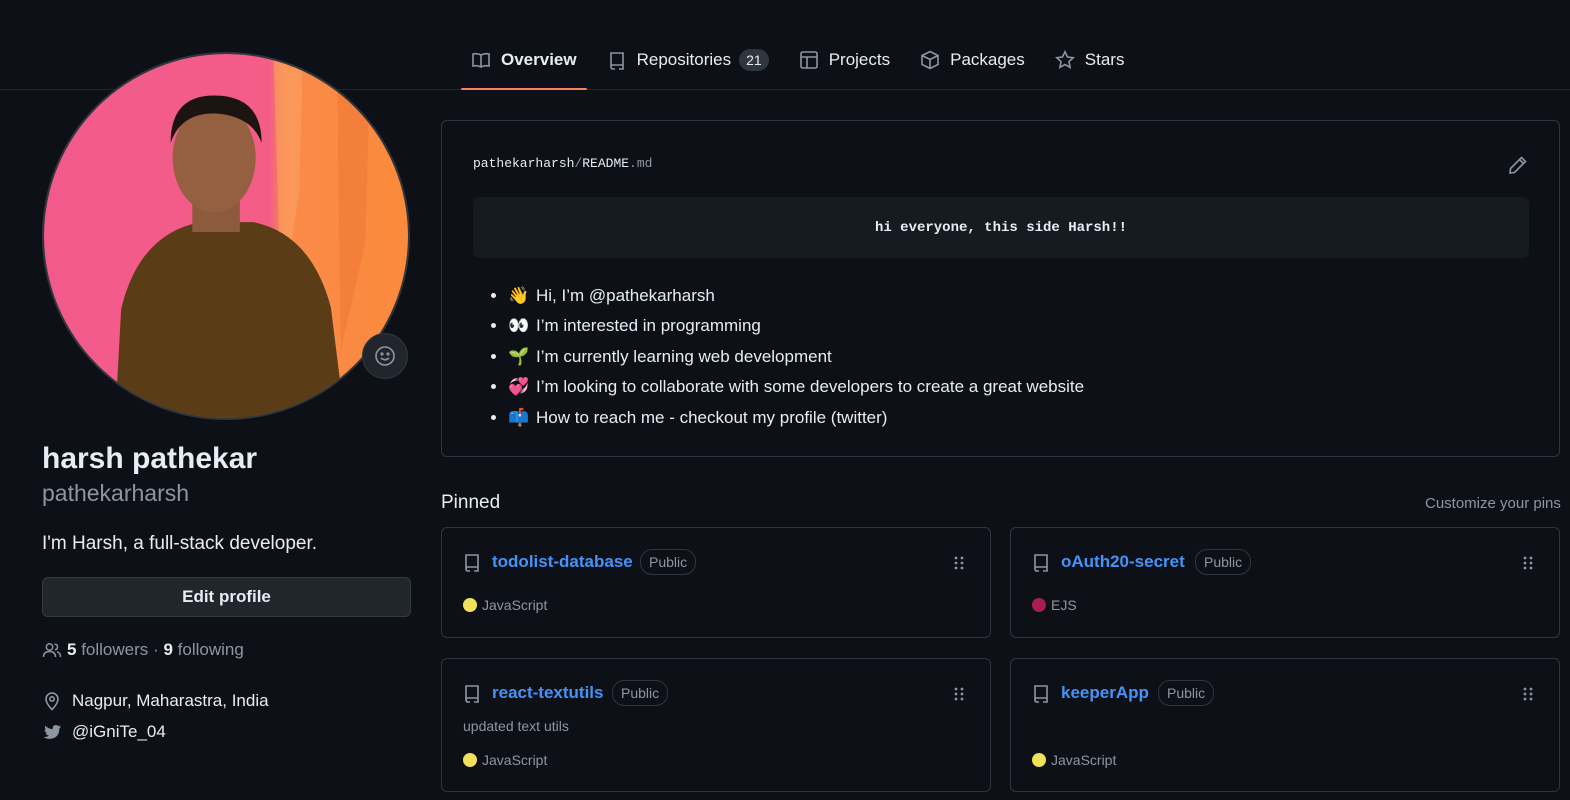 This screenshot has height=800, width=1570. I want to click on followers-label: followers, so click(115, 649).